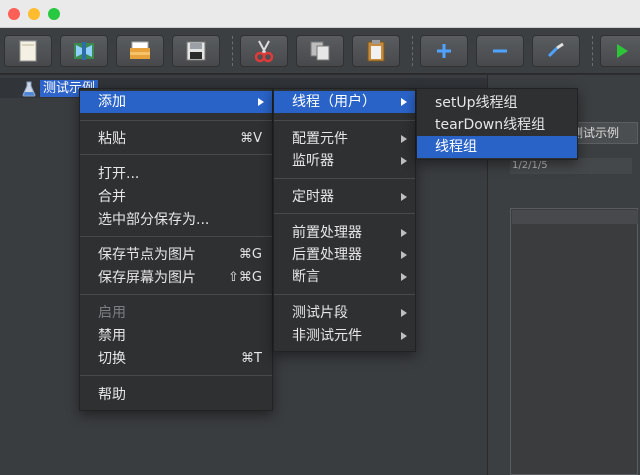 The height and width of the screenshot is (475, 640). I want to click on cut-icon, so click(264, 51).